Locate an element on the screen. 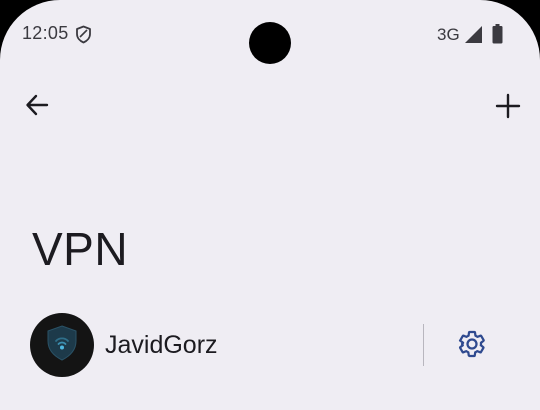 The image size is (540, 410). gear-icon is located at coordinates (472, 346).